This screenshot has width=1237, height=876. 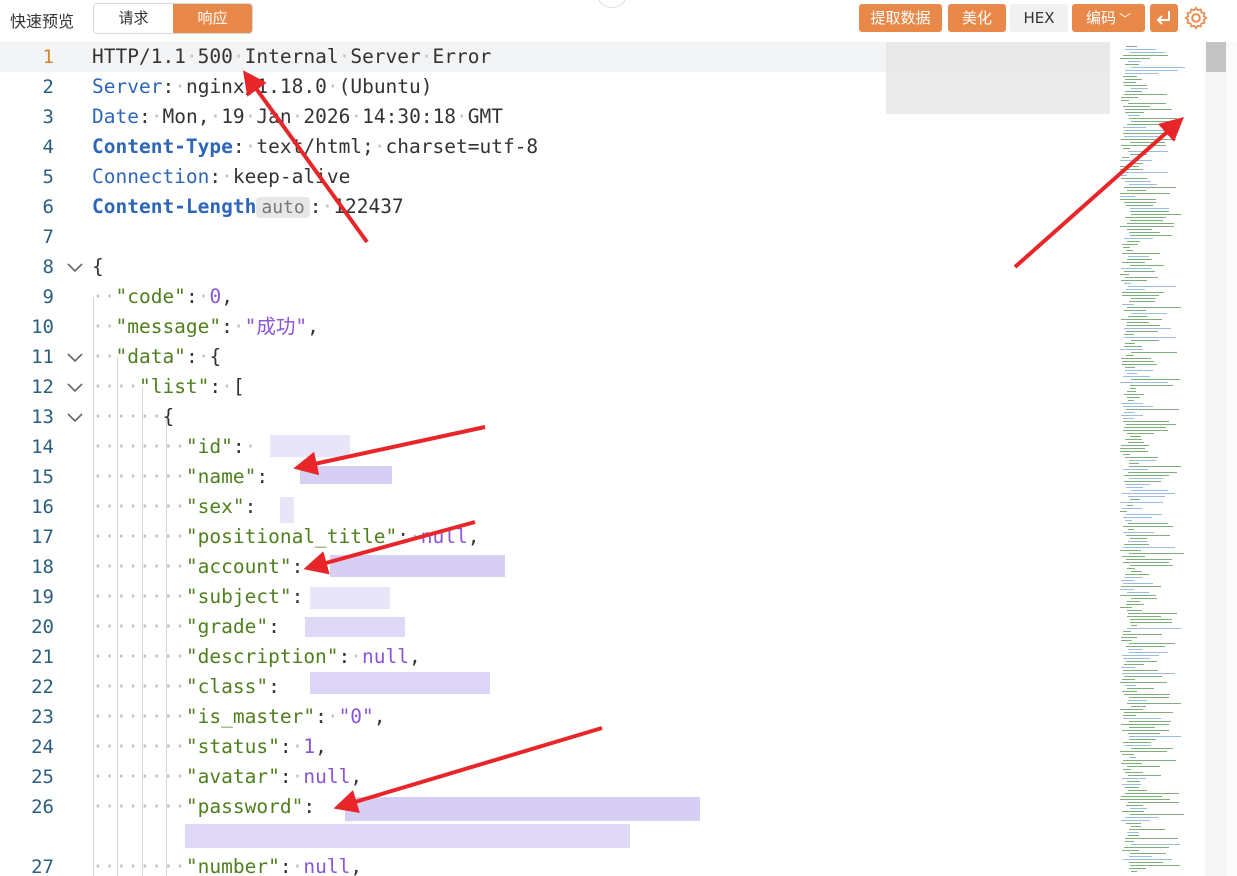 I want to click on arrow-minimap, so click(x=1098, y=193).